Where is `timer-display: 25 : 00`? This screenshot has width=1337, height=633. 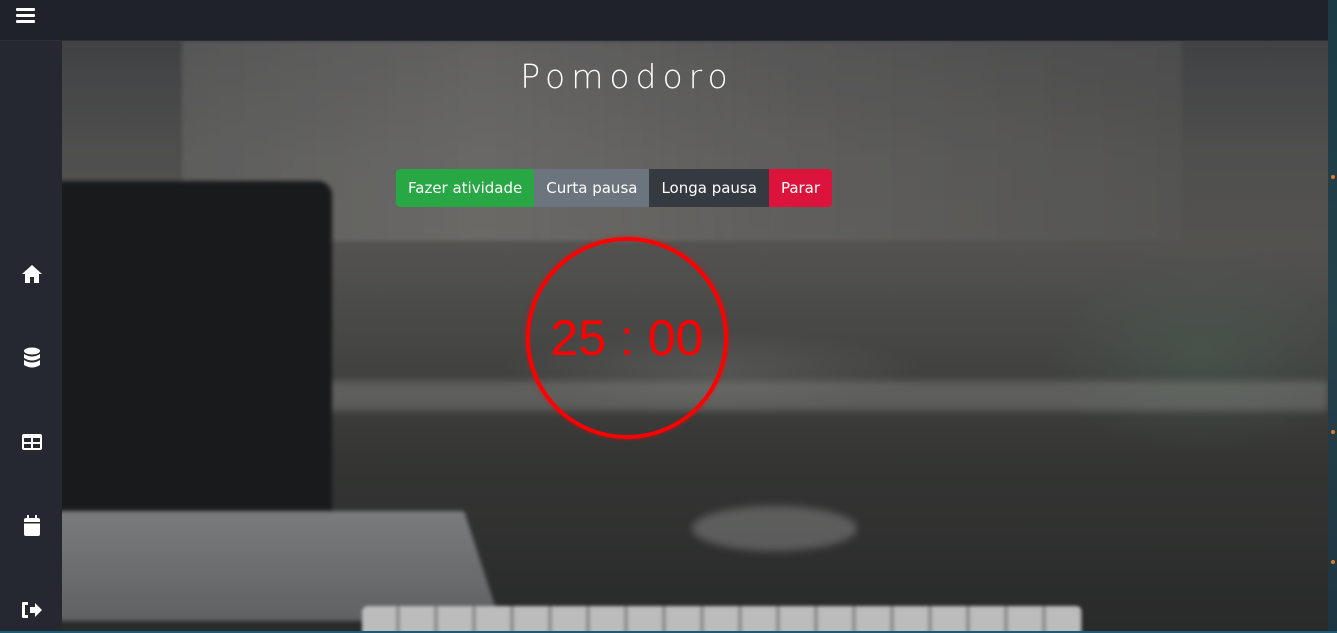
timer-display: 25 : 00 is located at coordinates (627, 338).